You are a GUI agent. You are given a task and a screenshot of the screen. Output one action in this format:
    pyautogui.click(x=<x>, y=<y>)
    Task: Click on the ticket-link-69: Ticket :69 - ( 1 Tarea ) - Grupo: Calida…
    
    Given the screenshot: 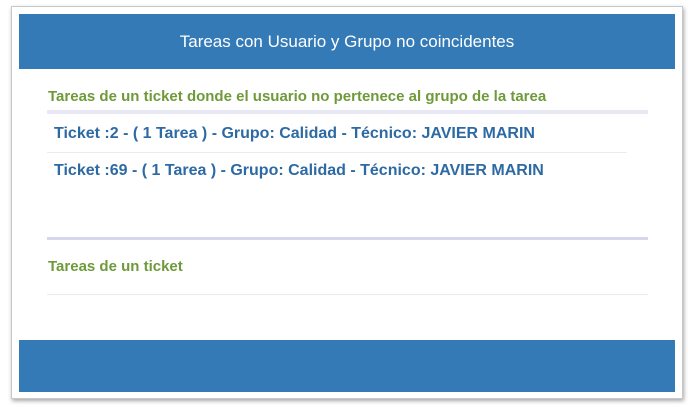 What is the action you would take?
    pyautogui.click(x=324, y=170)
    